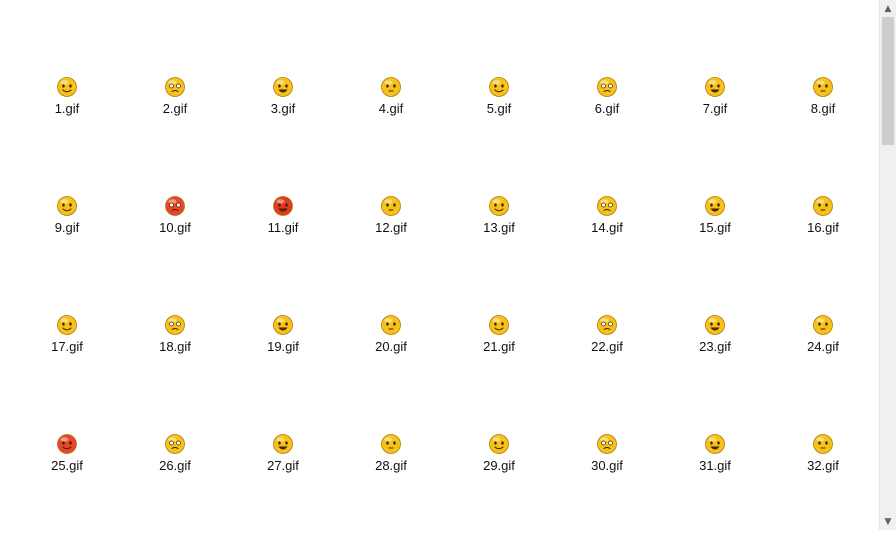 The height and width of the screenshot is (551, 896). I want to click on file-item: 32.gif, so click(823, 491).